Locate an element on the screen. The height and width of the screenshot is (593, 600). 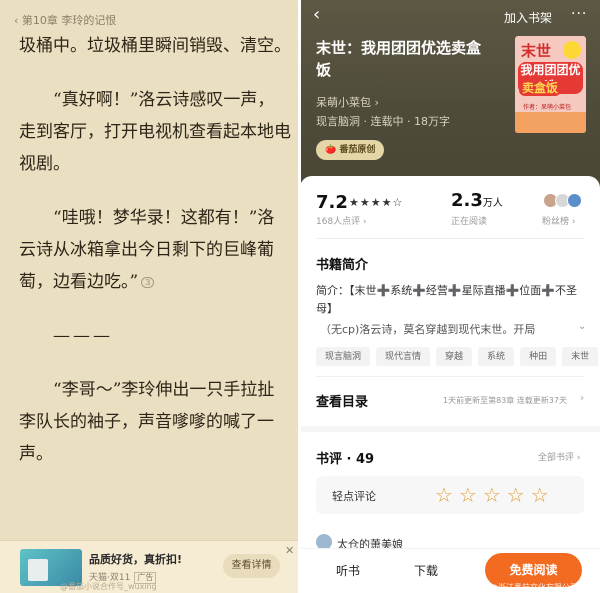
download-button: 下载 is located at coordinates (426, 570).